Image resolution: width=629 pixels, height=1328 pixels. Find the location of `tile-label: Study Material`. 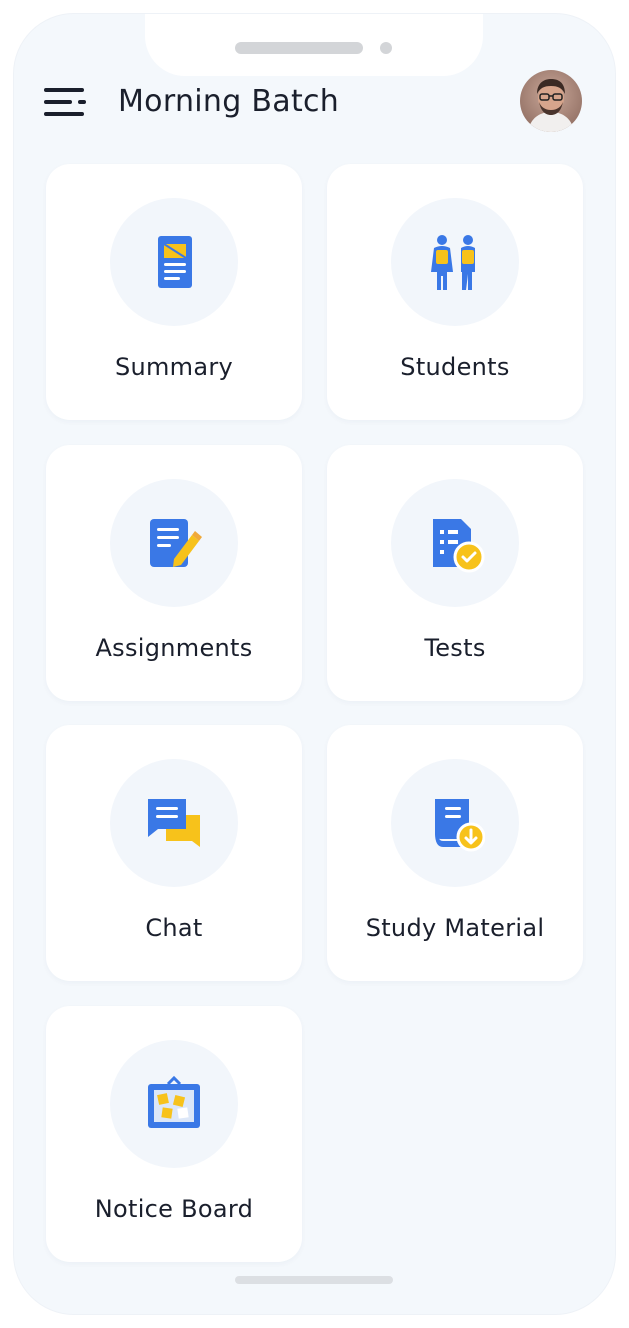

tile-label: Study Material is located at coordinates (455, 928).